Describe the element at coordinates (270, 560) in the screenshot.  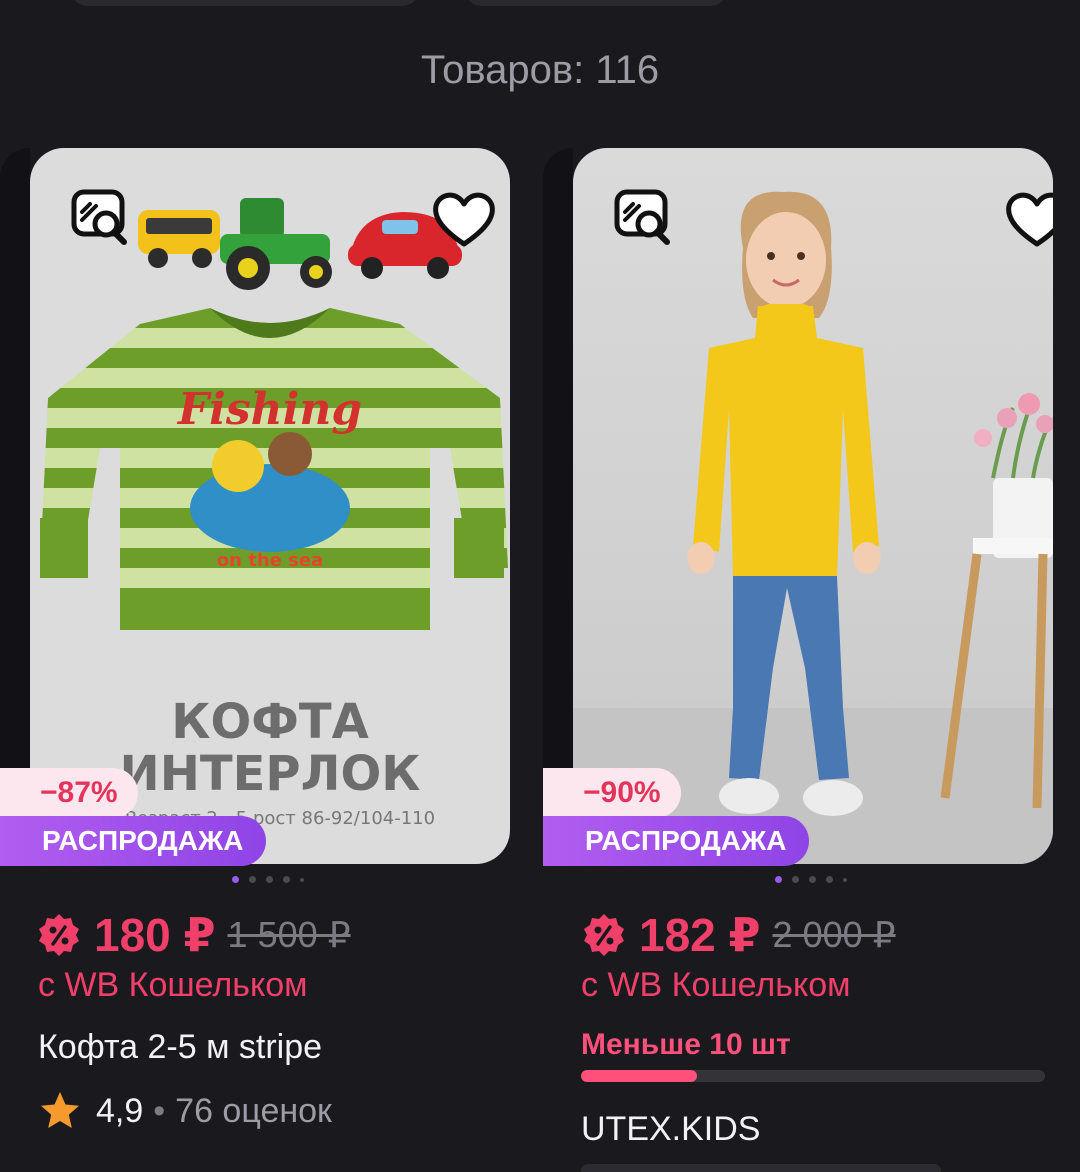
I see `print-sub-text: on the sea` at that location.